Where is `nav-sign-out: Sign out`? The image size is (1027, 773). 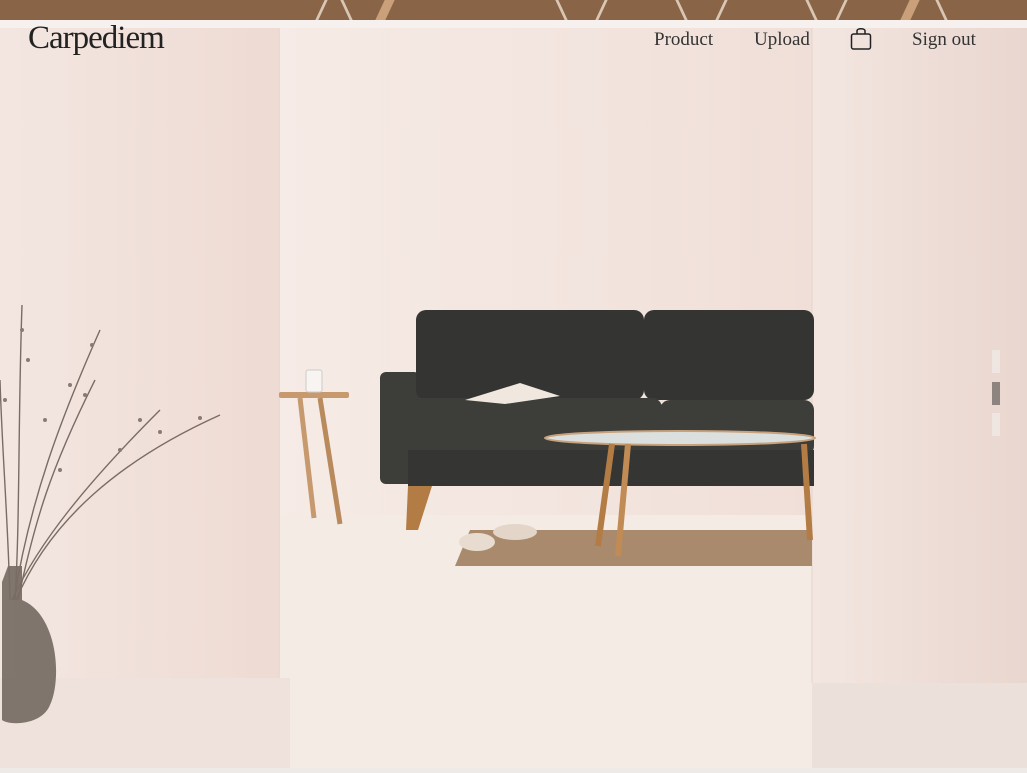 nav-sign-out: Sign out is located at coordinates (944, 40).